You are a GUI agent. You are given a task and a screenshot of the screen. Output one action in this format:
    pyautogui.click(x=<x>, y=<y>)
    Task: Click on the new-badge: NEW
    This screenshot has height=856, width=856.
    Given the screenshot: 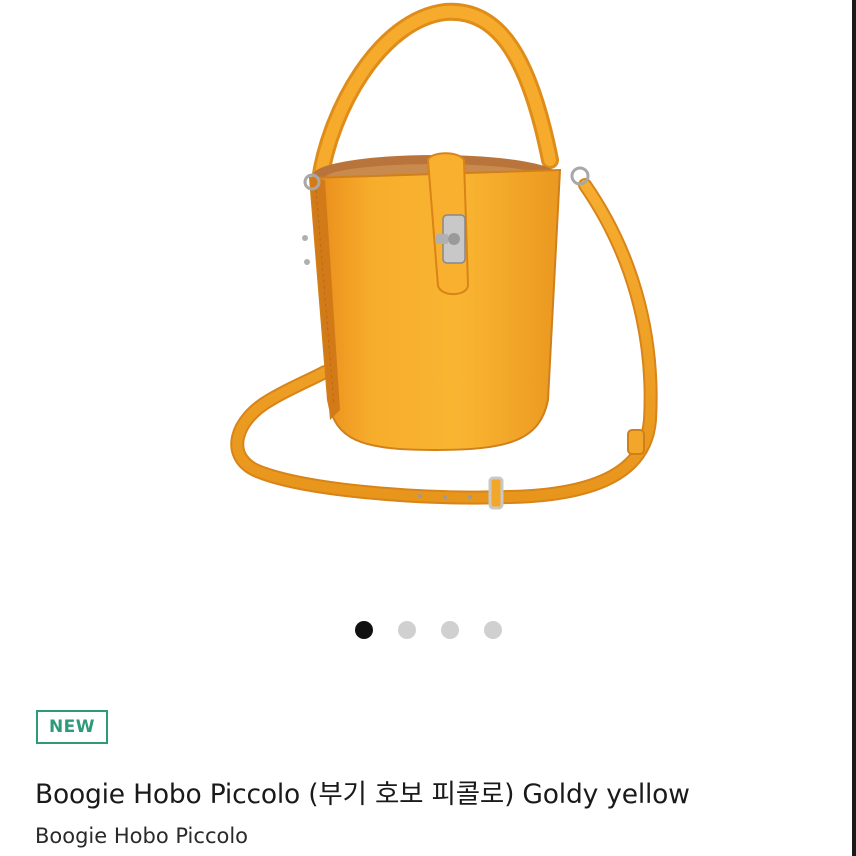 What is the action you would take?
    pyautogui.click(x=72, y=727)
    